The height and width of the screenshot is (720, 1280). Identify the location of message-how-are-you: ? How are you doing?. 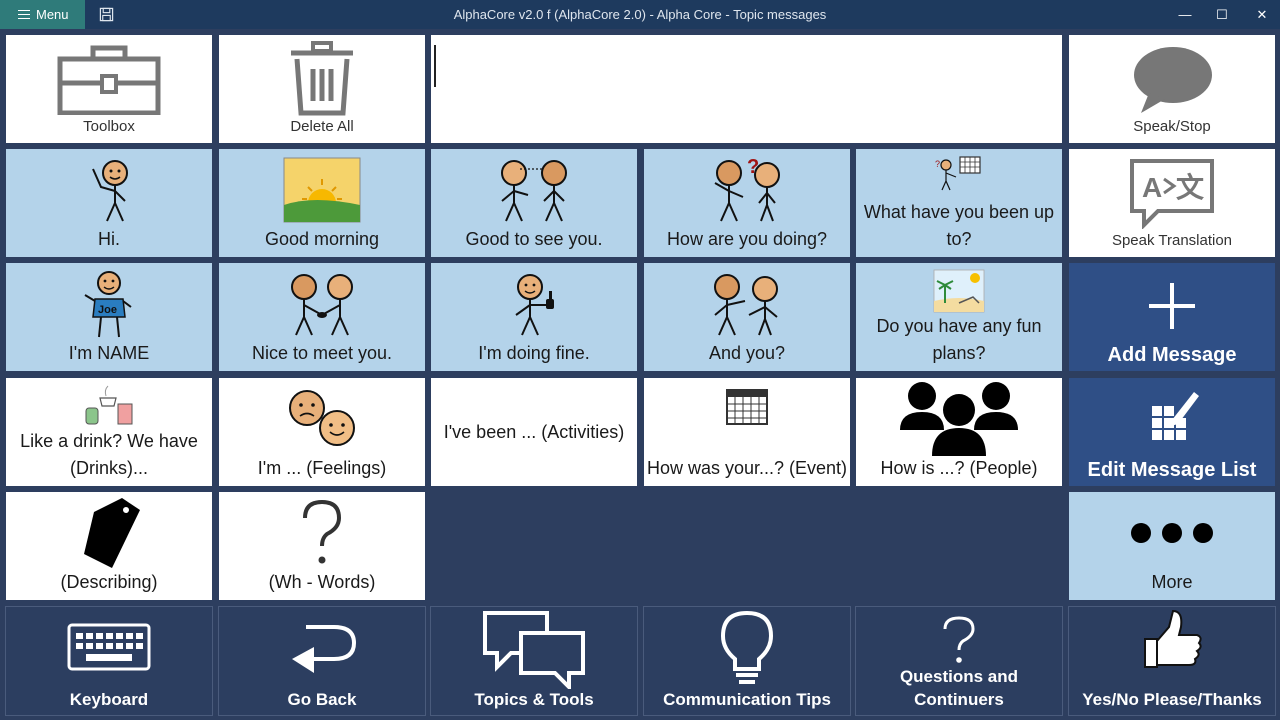
(747, 203).